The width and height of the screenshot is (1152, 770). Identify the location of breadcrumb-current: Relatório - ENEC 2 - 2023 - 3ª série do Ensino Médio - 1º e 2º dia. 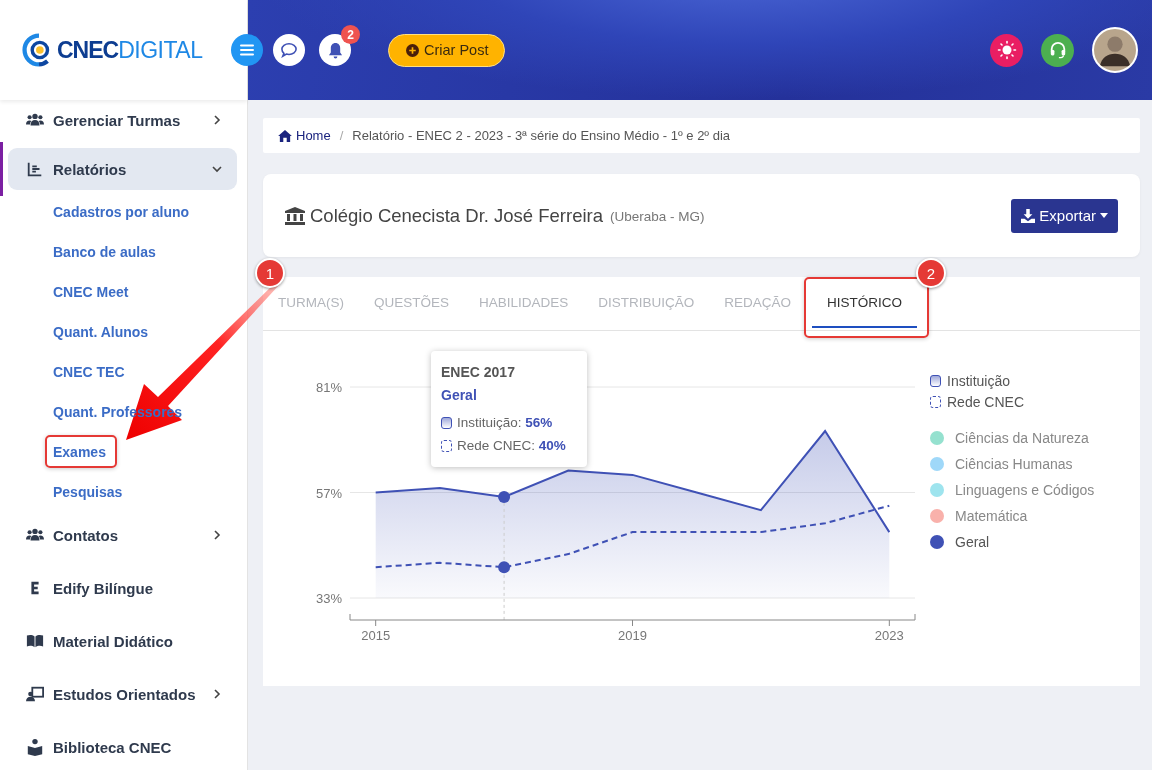
(541, 135).